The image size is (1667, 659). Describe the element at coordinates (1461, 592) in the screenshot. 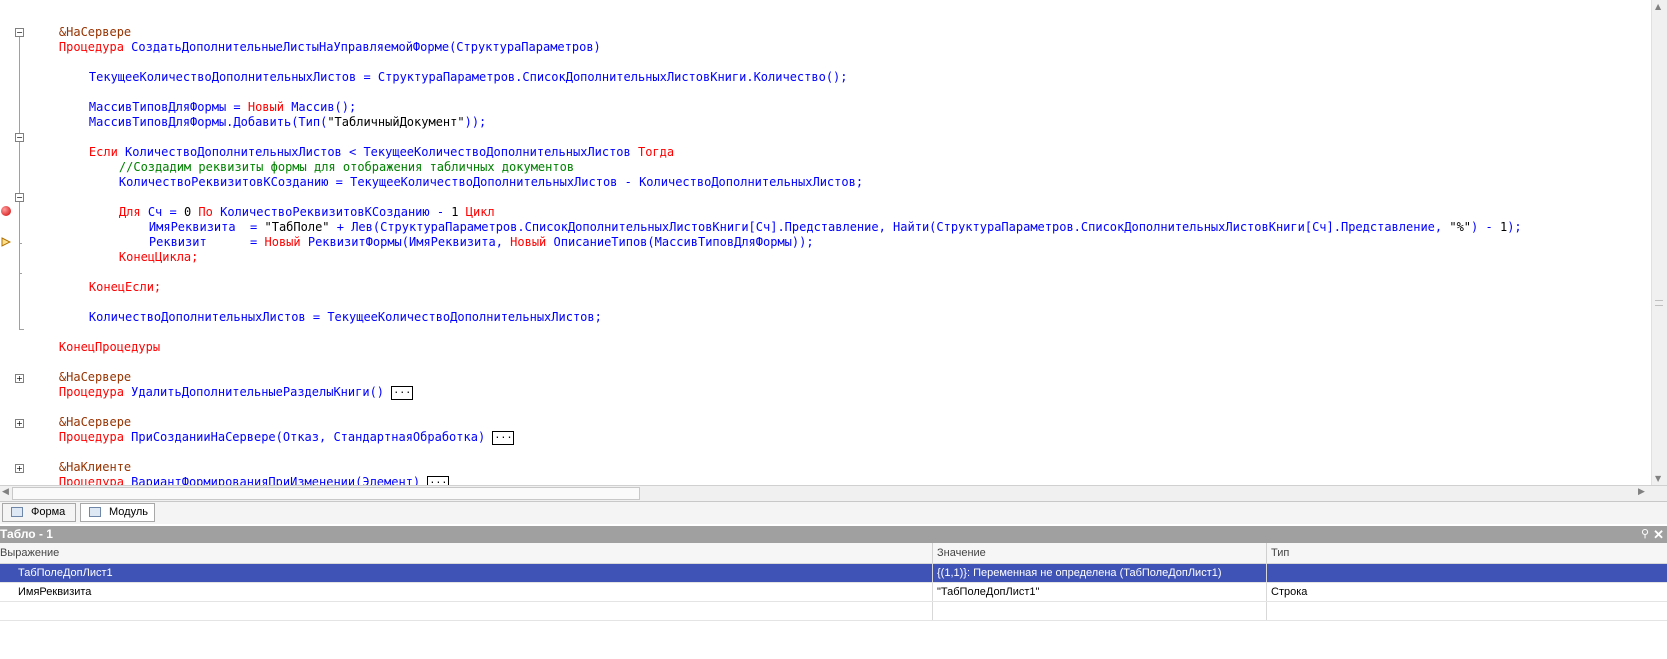

I see `type-cell: Строка` at that location.